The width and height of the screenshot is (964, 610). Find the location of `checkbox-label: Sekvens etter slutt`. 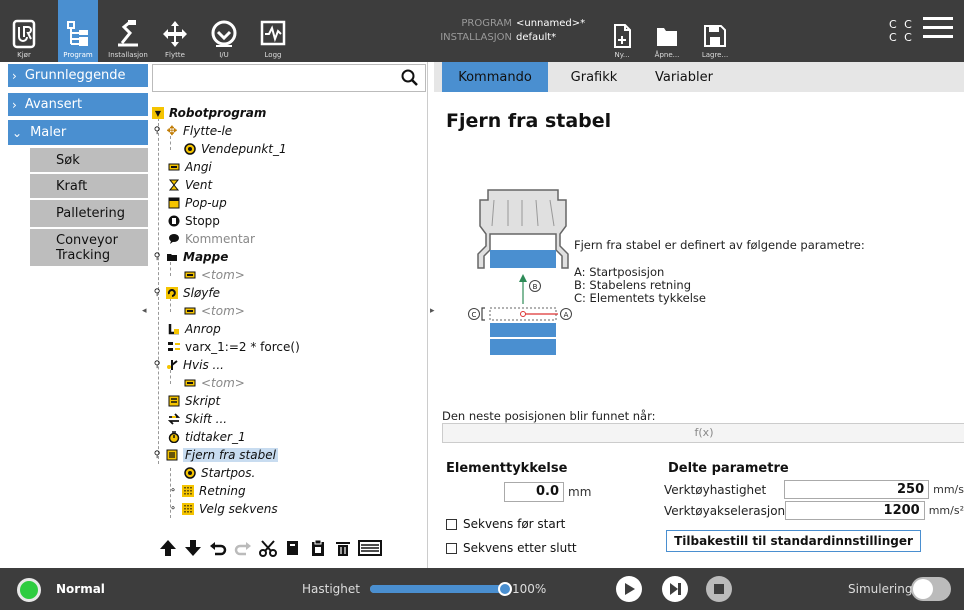

checkbox-label: Sekvens etter slutt is located at coordinates (520, 548).